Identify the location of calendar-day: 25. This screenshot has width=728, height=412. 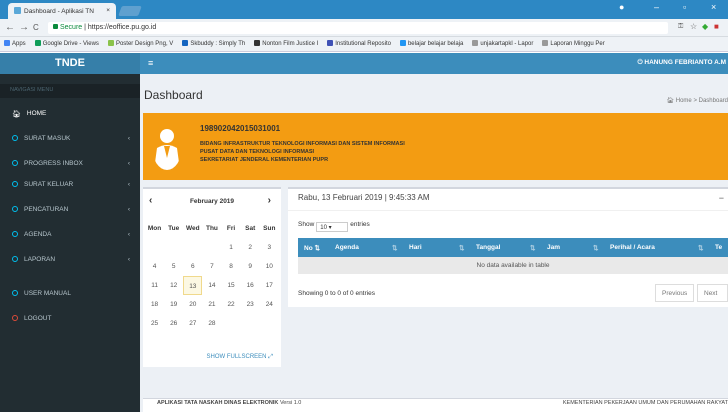
(154, 323).